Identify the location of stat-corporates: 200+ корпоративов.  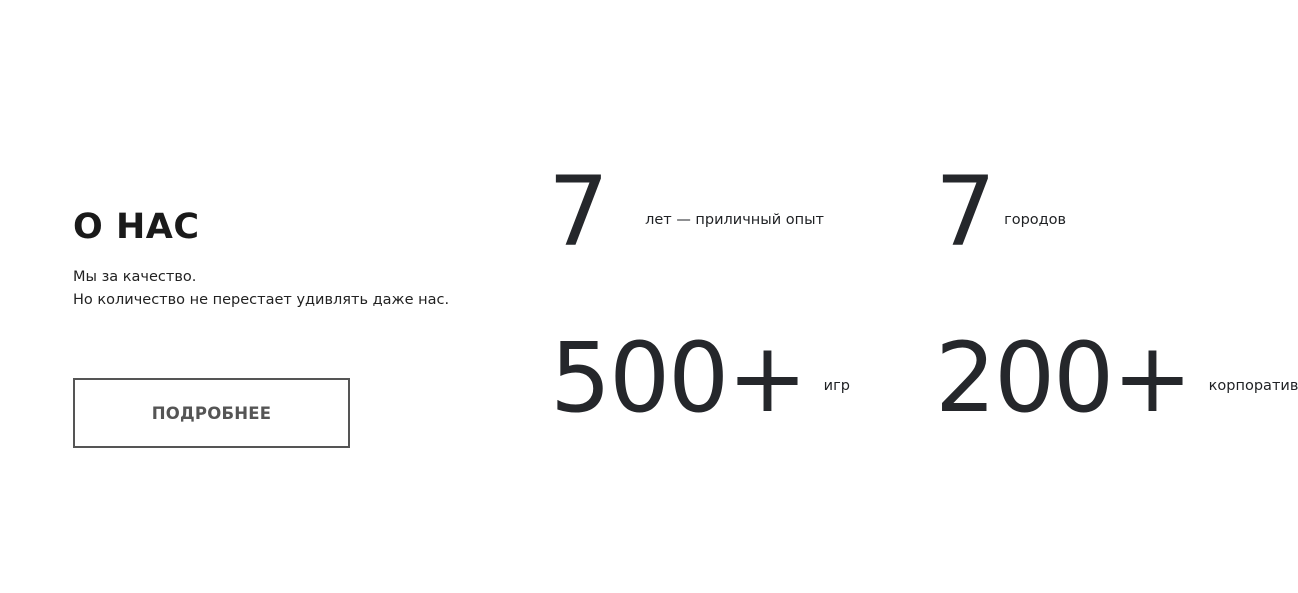
(1116, 378).